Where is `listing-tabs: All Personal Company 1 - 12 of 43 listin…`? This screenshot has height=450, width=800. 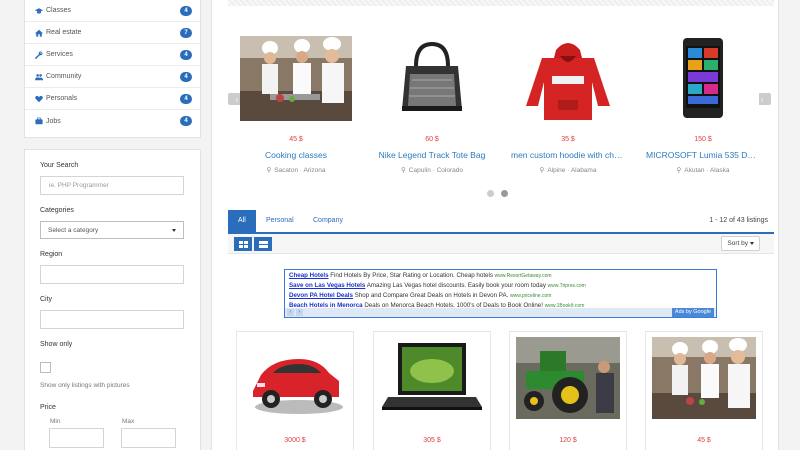 listing-tabs: All Personal Company 1 - 12 of 43 listin… is located at coordinates (501, 222).